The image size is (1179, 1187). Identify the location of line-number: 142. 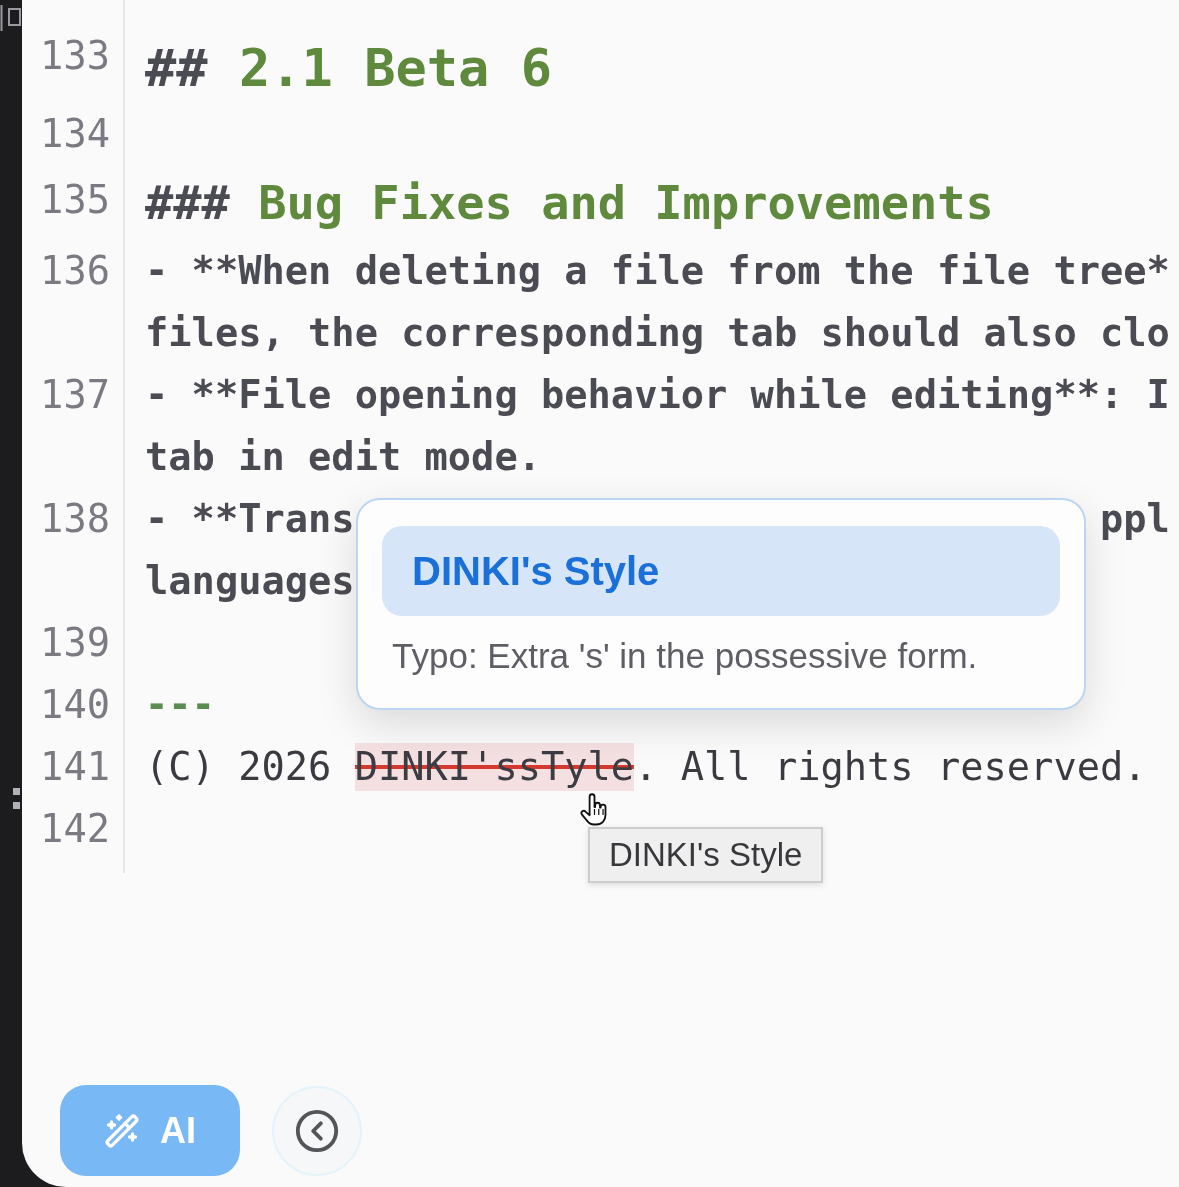
(75, 829).